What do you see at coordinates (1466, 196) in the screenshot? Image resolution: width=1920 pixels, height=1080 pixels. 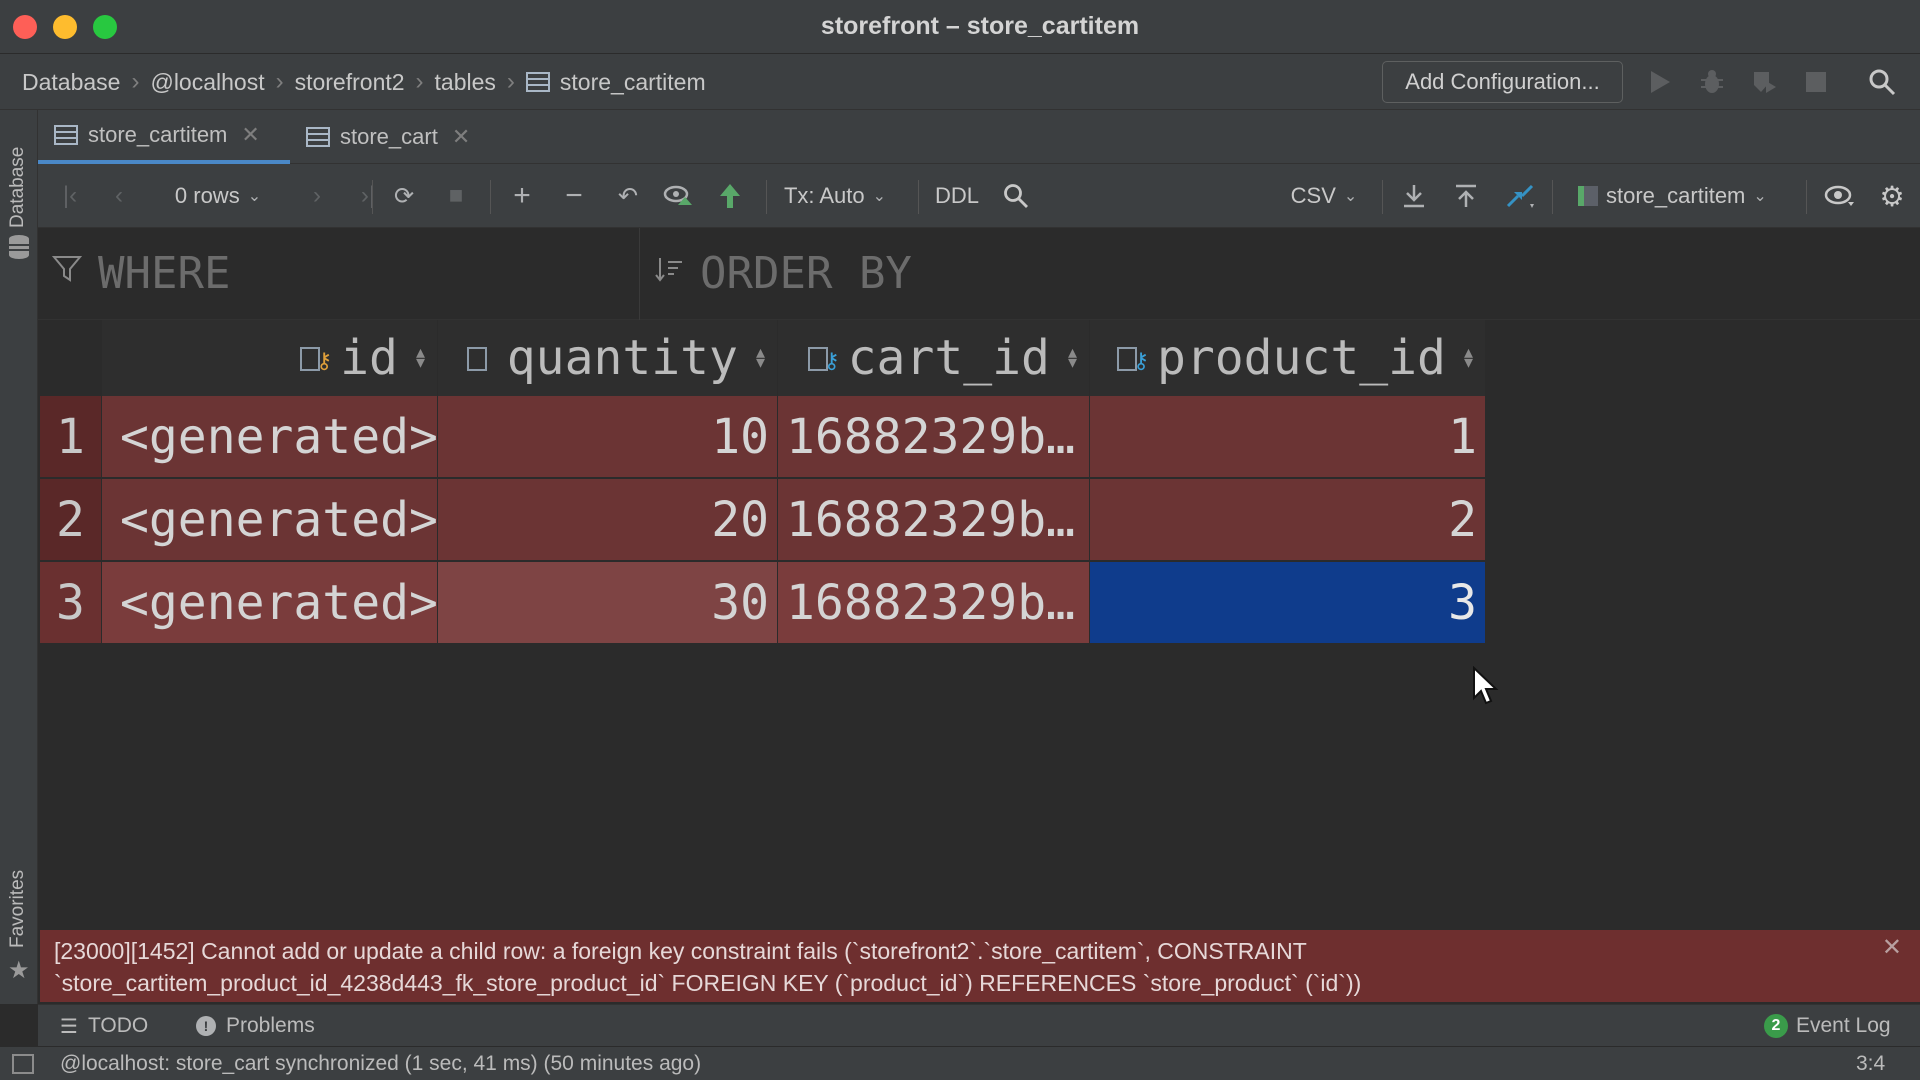 I see `export-data-icon` at bounding box center [1466, 196].